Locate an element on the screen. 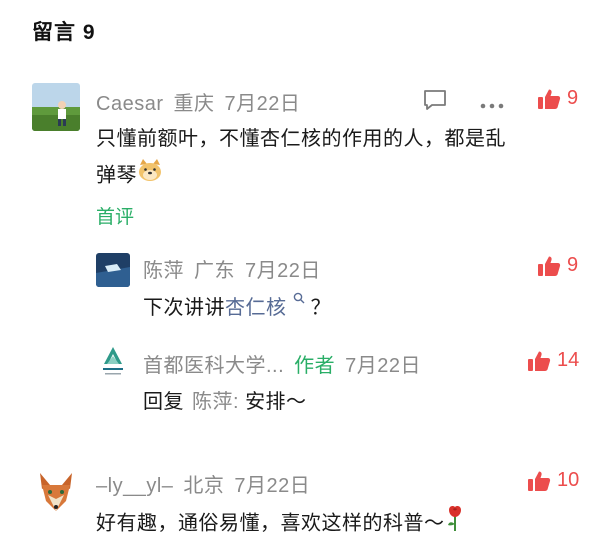  reply-meta: 首都医科大学... 作者 7月22日 is located at coordinates (287, 363).